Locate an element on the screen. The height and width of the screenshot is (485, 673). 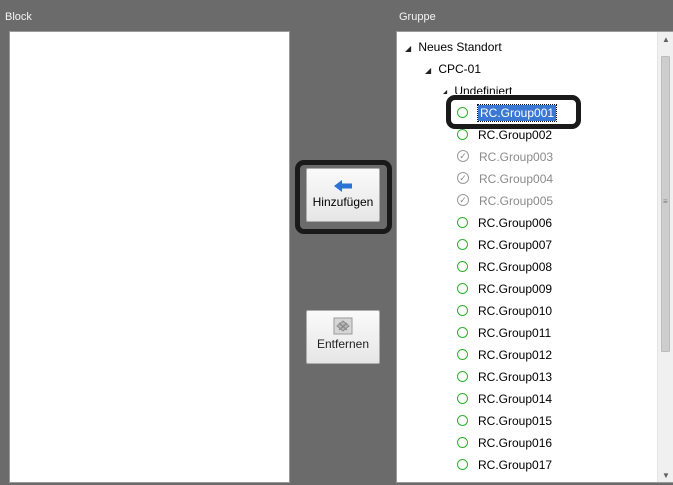
gruppe-header: Gruppe is located at coordinates (417, 17).